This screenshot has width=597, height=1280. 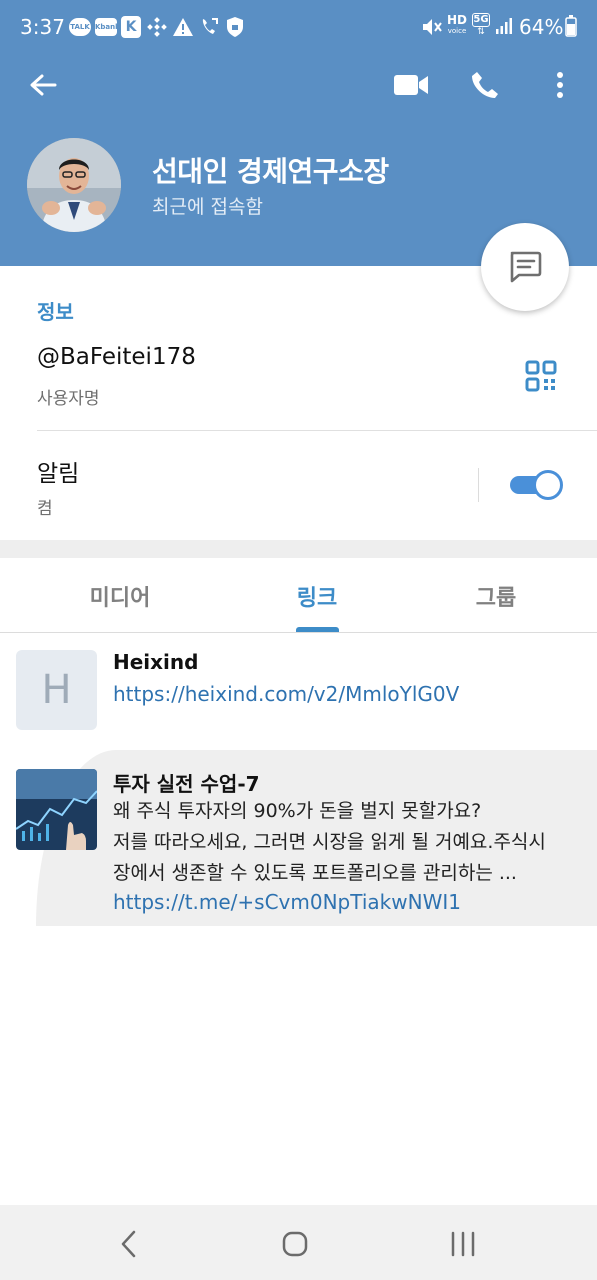 I want to click on system-nav-bar, so click(x=298, y=1242).